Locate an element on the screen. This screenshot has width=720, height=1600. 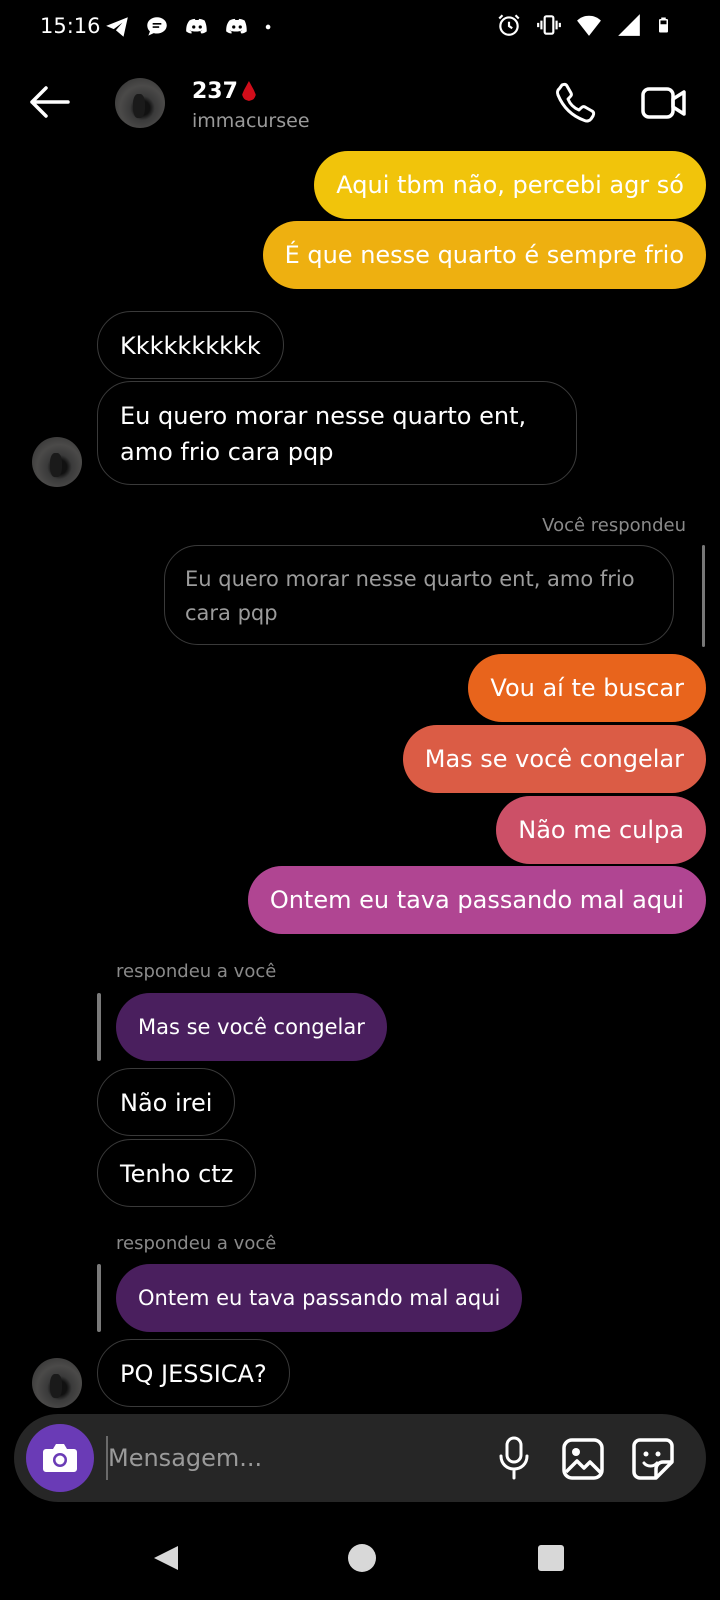
gallery-icon is located at coordinates (583, 1459).